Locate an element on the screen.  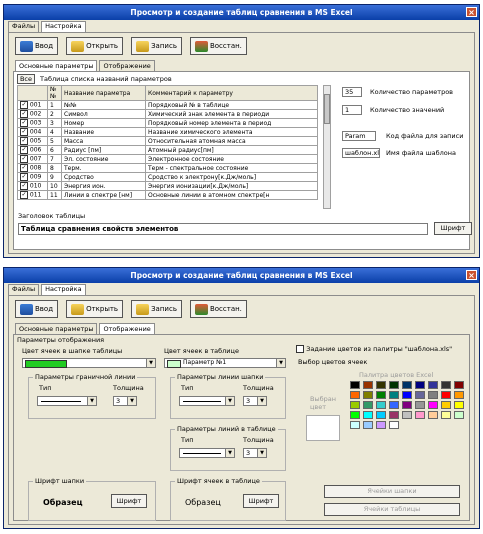
save-button: Запись is located at coordinates (156, 309).